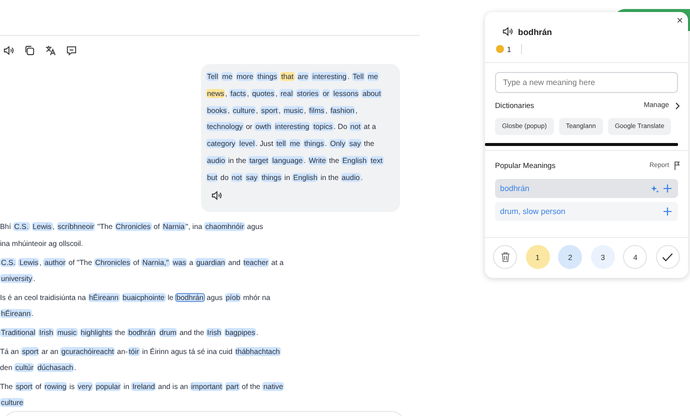 Image resolution: width=690 pixels, height=416 pixels. I want to click on scrollbar, so click(581, 144).